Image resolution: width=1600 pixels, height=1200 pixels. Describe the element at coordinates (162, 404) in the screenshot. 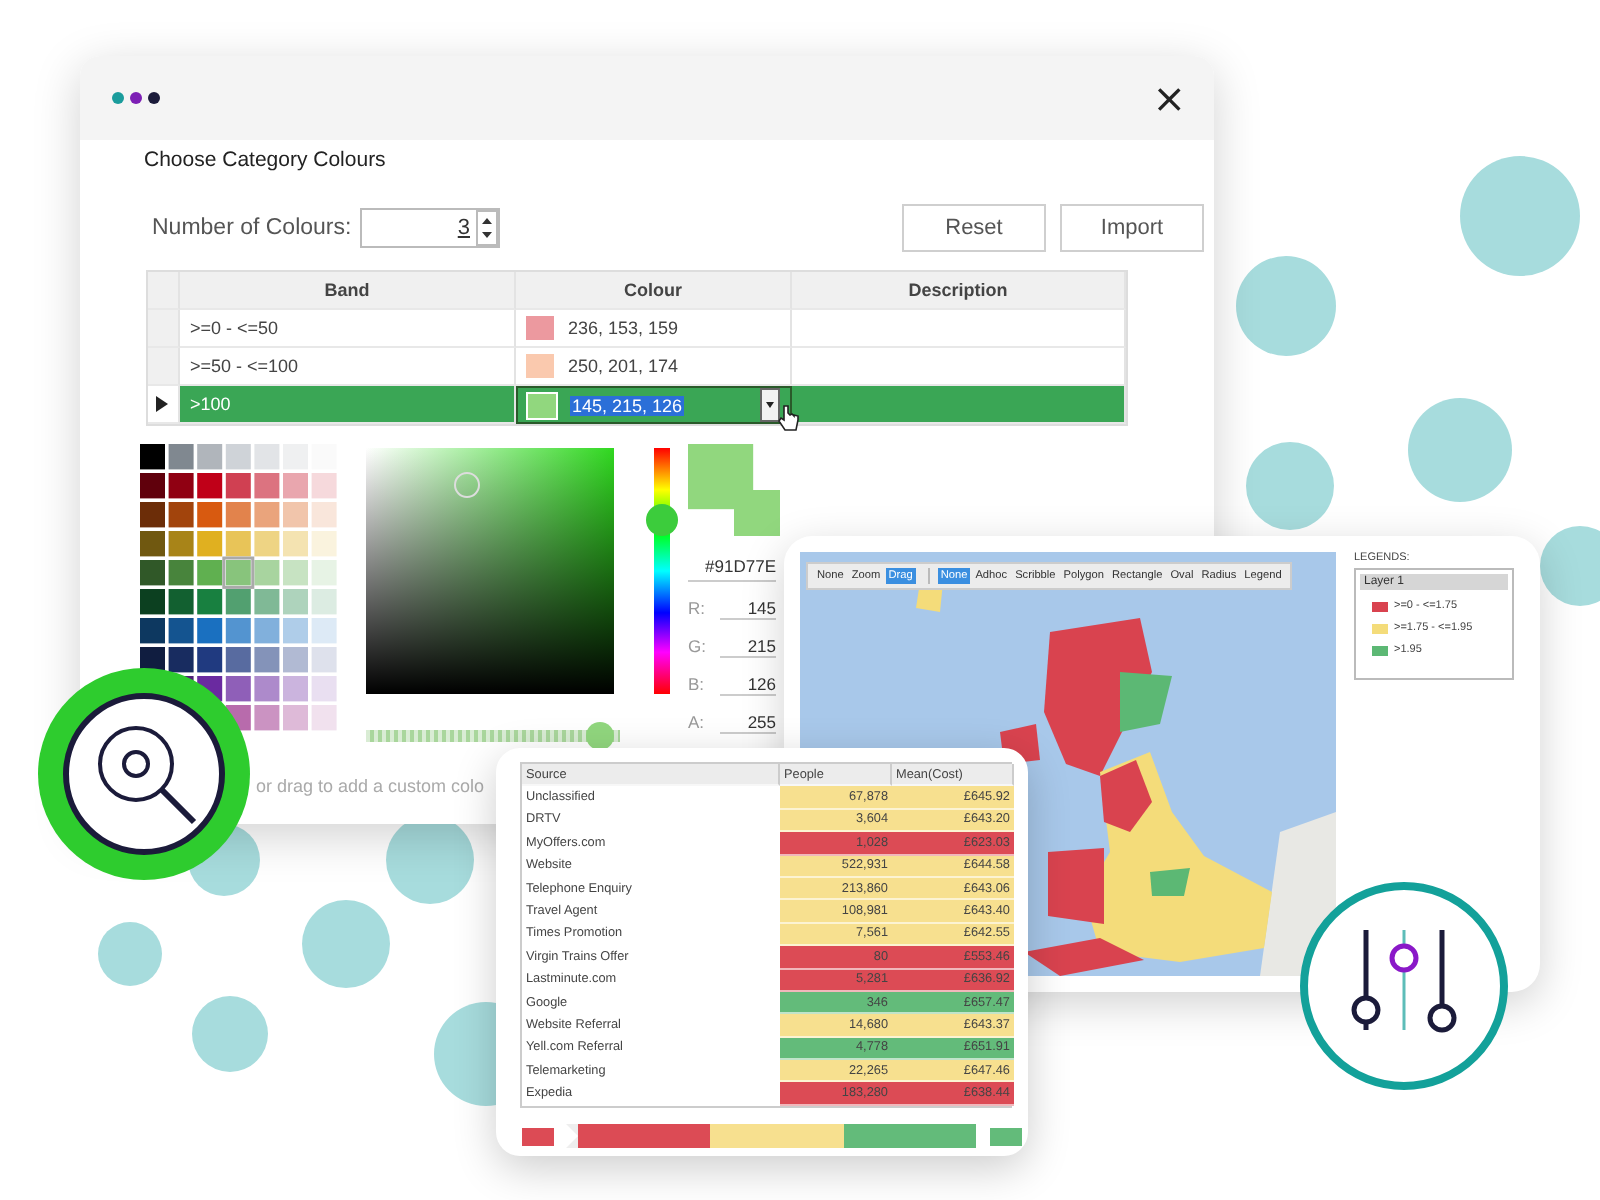

I see `row-pointer-icon` at that location.